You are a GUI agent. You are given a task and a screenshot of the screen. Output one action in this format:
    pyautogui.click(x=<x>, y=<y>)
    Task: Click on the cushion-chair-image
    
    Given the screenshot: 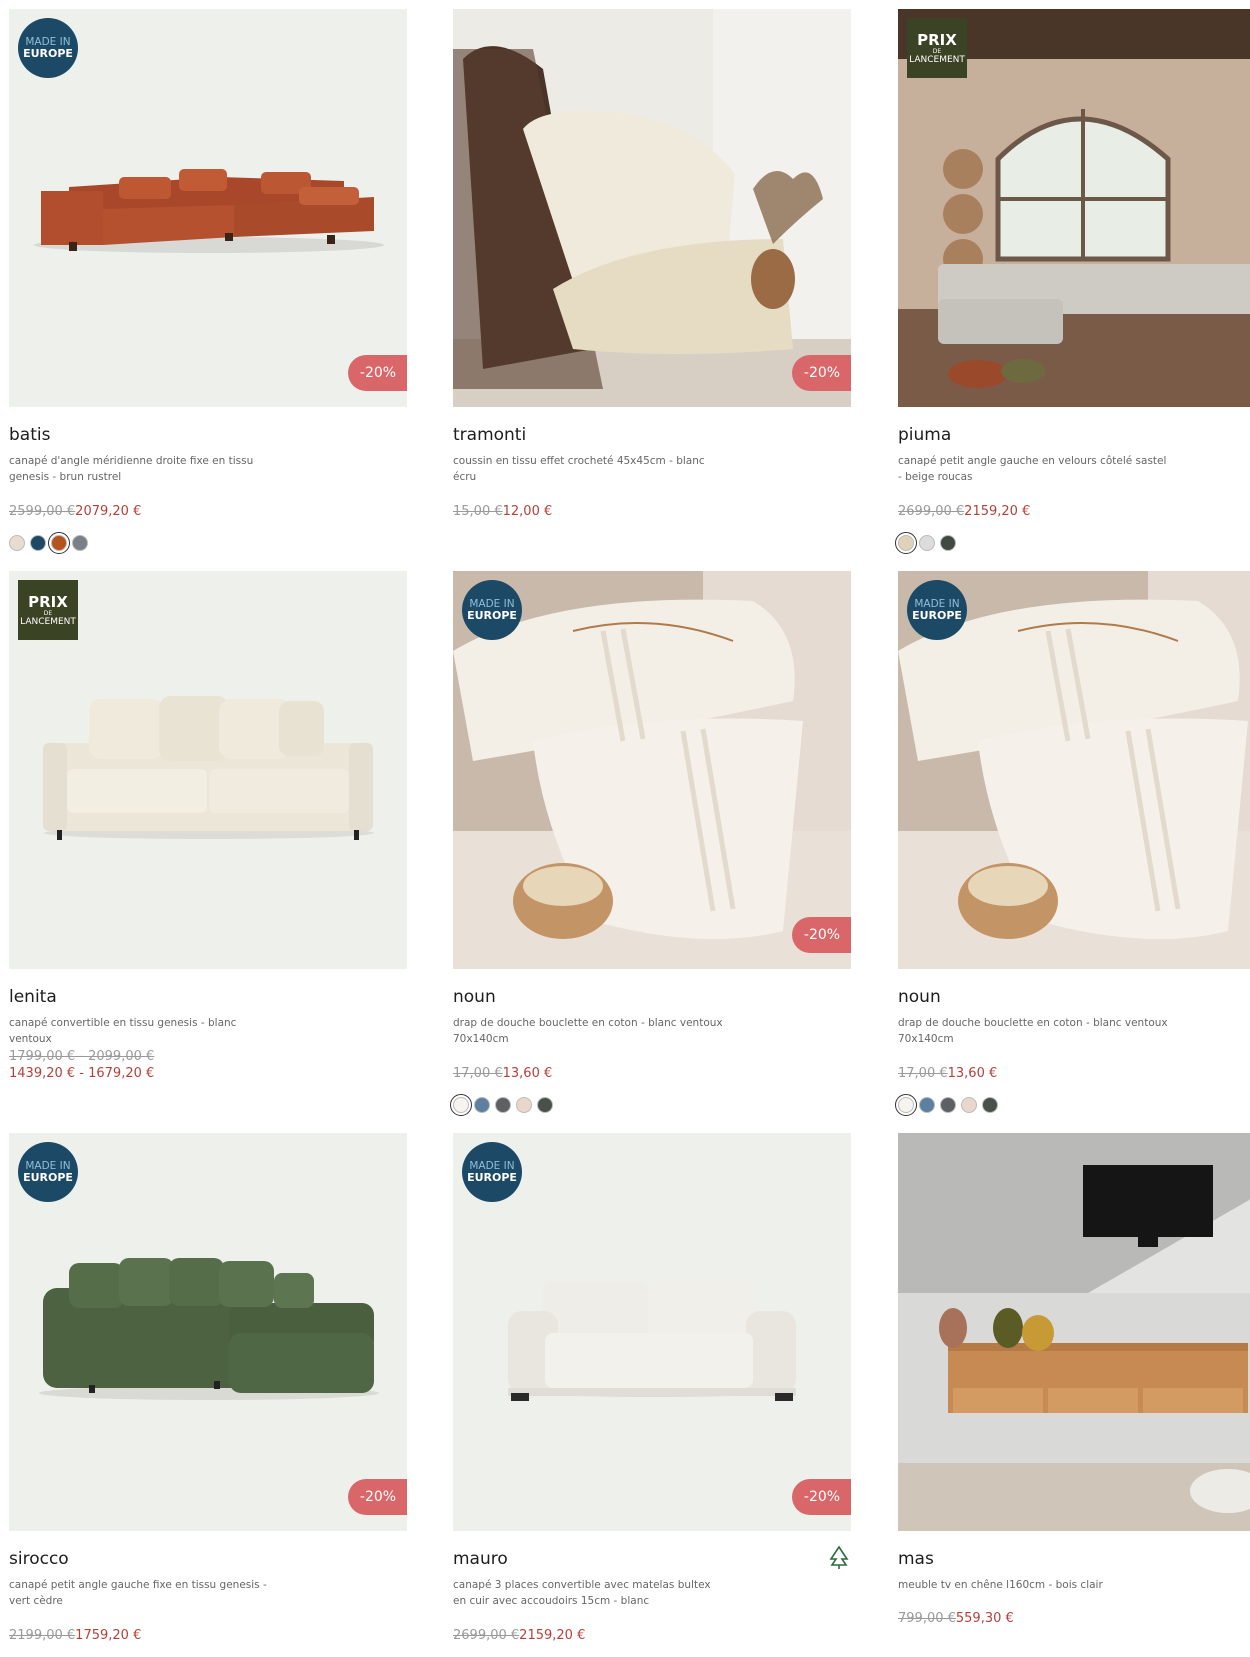 What is the action you would take?
    pyautogui.click(x=652, y=208)
    